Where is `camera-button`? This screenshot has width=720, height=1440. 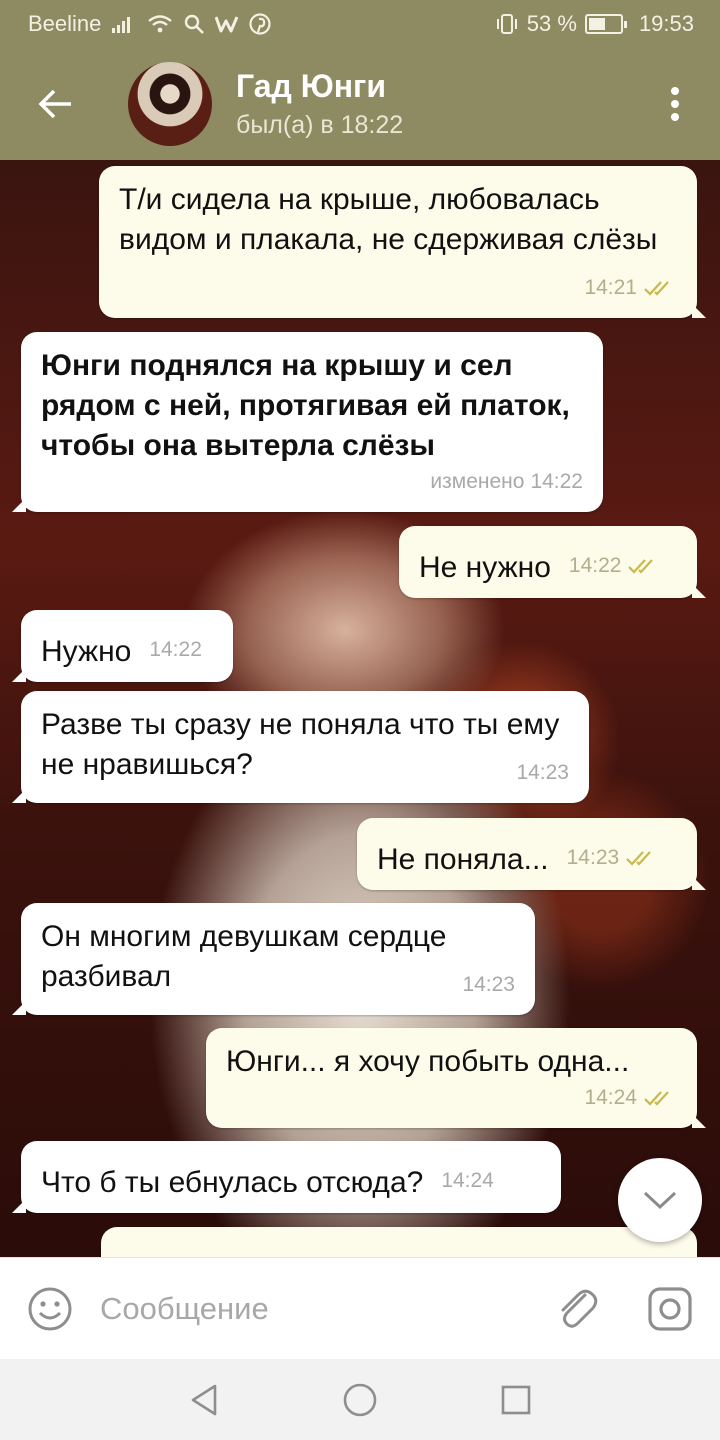 camera-button is located at coordinates (670, 1309).